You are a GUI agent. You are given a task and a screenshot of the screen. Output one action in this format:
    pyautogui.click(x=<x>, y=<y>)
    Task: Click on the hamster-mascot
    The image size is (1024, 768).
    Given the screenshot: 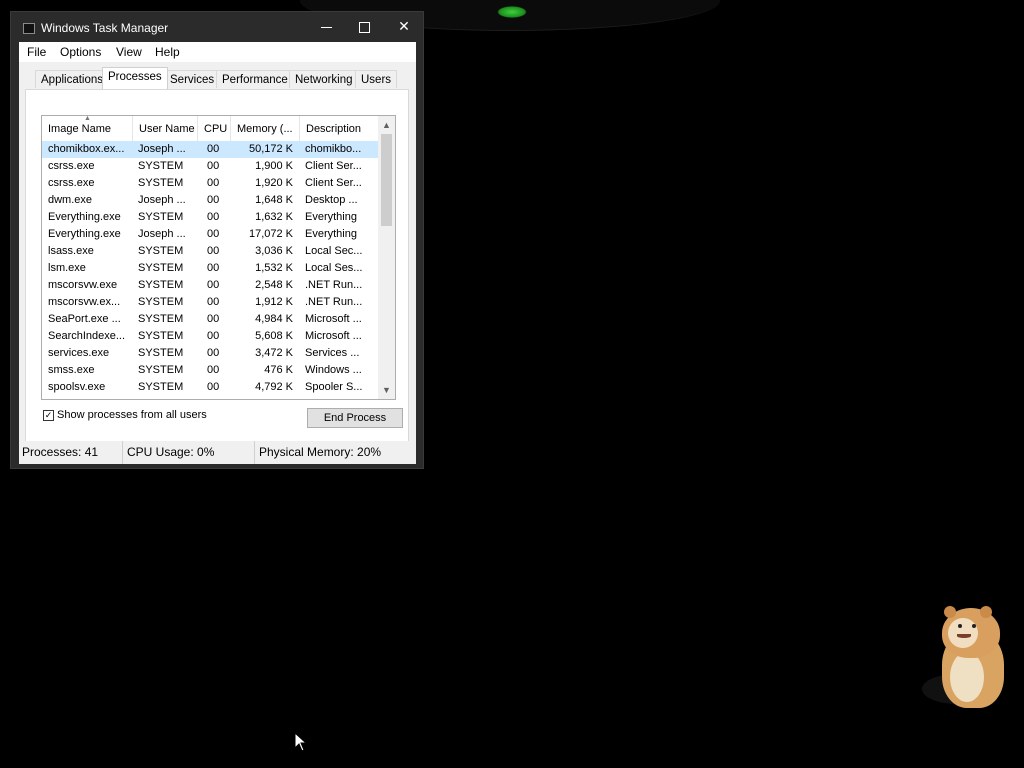 What is the action you would take?
    pyautogui.click(x=965, y=656)
    